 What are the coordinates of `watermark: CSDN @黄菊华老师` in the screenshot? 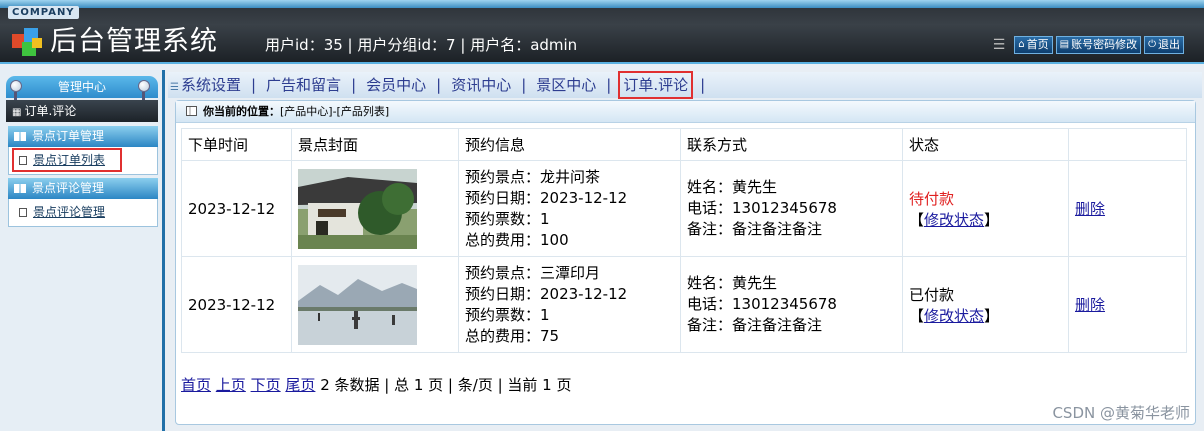 It's located at (1121, 413).